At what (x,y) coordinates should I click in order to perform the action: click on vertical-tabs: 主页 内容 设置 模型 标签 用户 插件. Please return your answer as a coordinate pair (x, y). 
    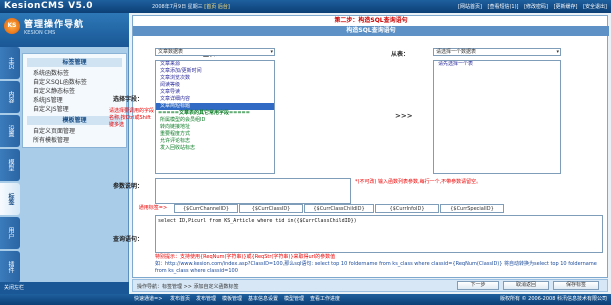
    Looking at the image, I should click on (10, 166).